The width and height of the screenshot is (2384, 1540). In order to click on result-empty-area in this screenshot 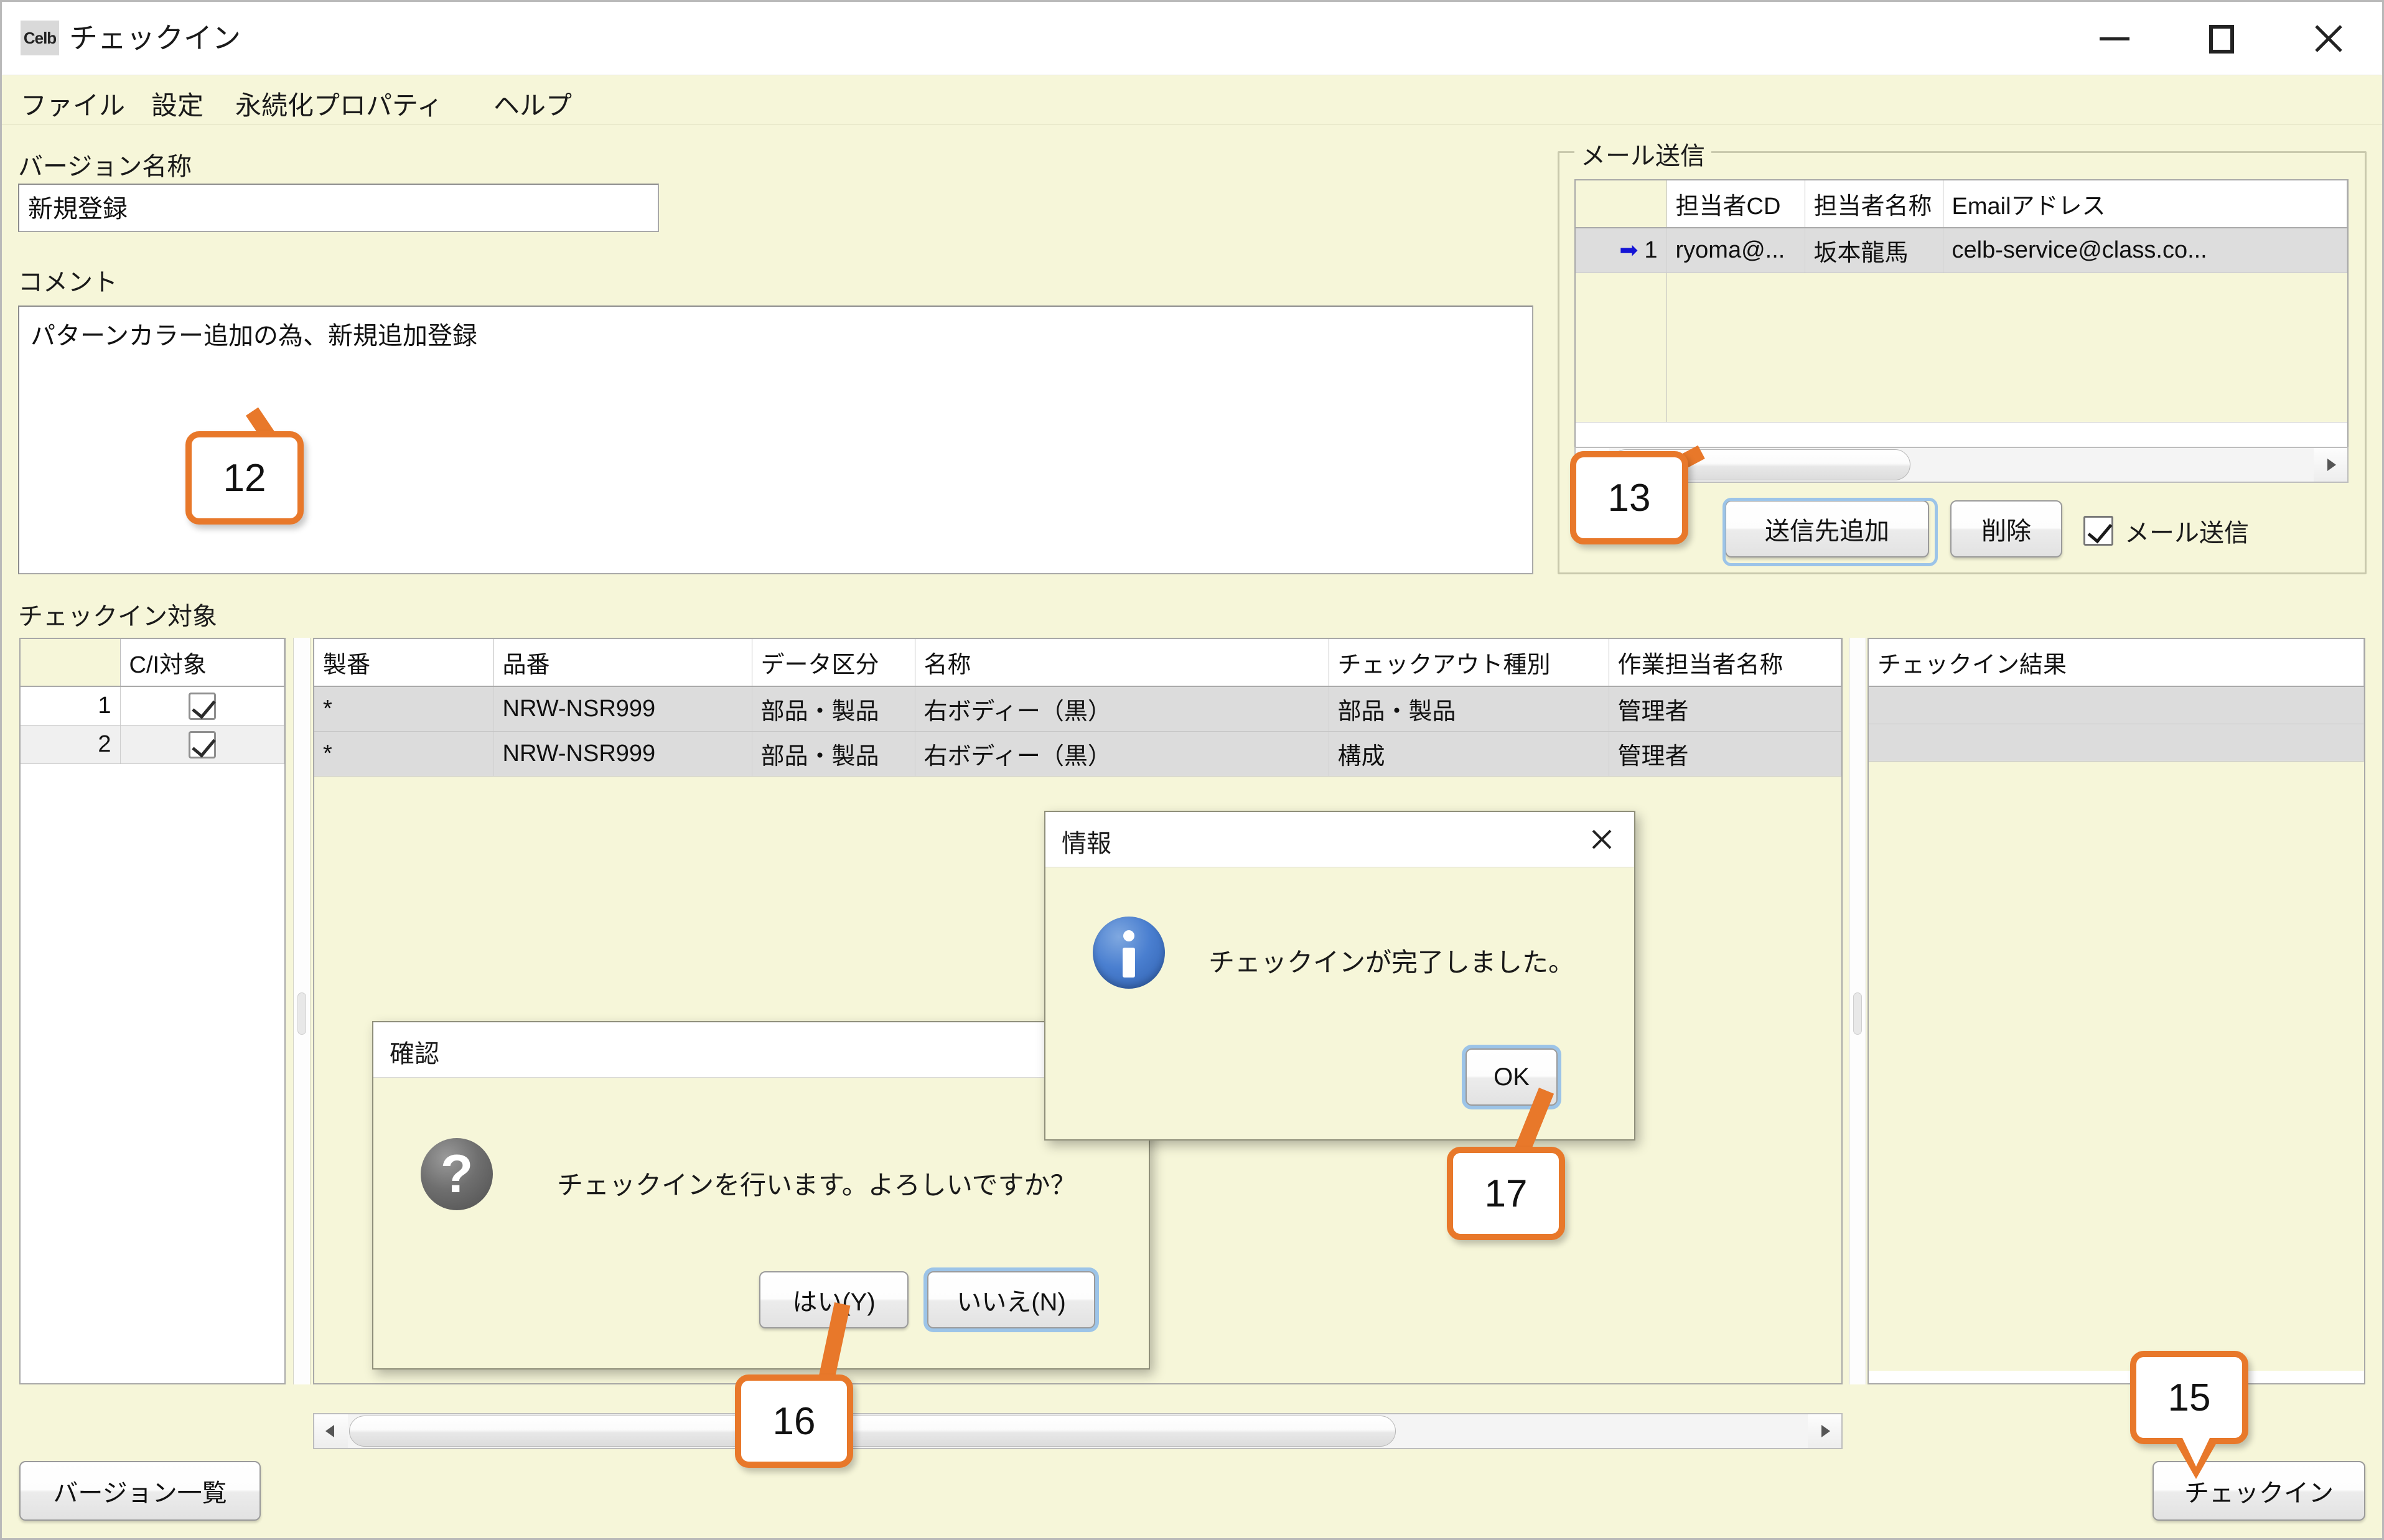, I will do `click(2116, 1066)`.